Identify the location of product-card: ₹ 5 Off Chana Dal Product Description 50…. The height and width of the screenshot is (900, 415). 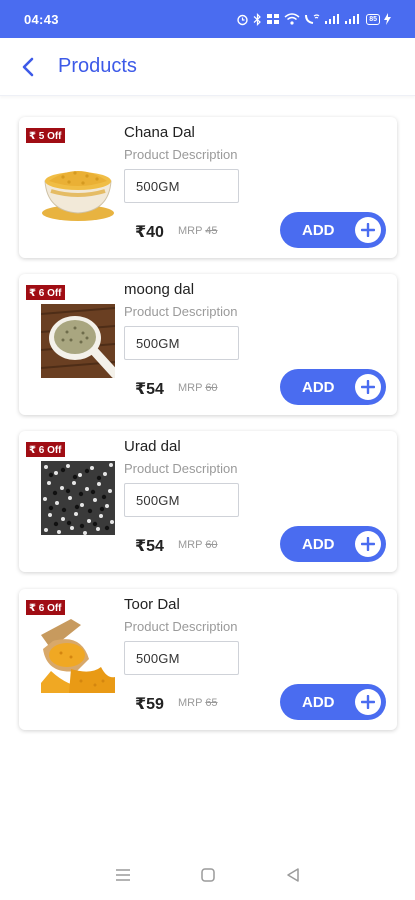
(208, 187).